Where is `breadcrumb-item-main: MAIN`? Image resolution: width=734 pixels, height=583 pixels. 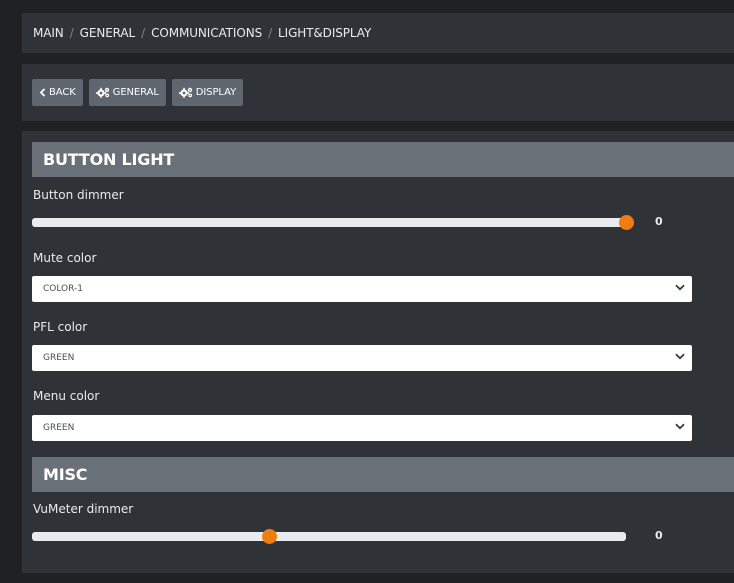
breadcrumb-item-main: MAIN is located at coordinates (48, 33).